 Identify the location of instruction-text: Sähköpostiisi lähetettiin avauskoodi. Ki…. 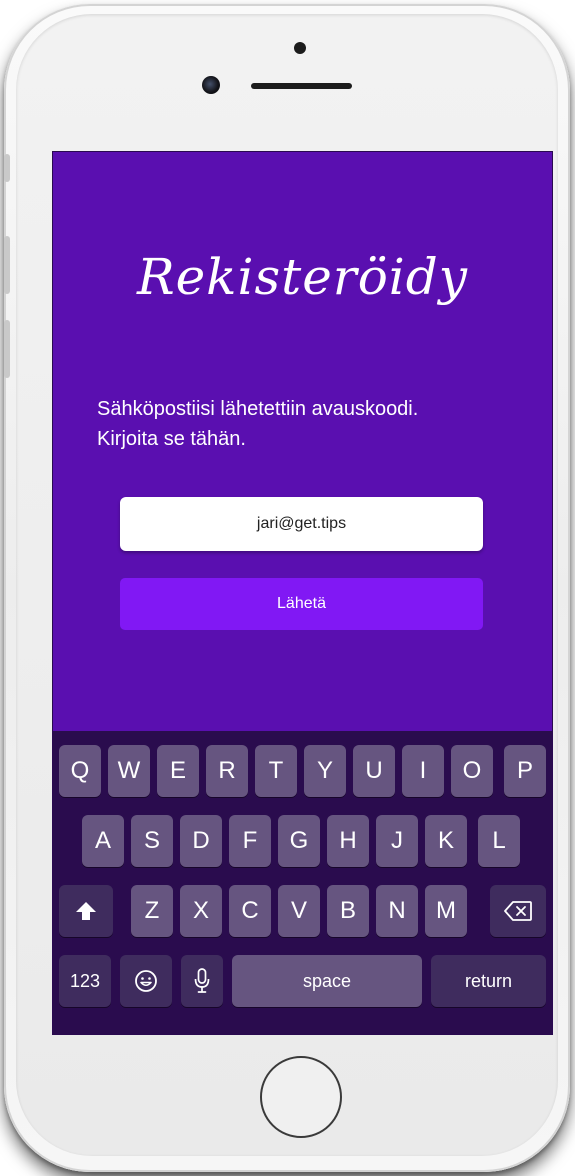
(307, 424).